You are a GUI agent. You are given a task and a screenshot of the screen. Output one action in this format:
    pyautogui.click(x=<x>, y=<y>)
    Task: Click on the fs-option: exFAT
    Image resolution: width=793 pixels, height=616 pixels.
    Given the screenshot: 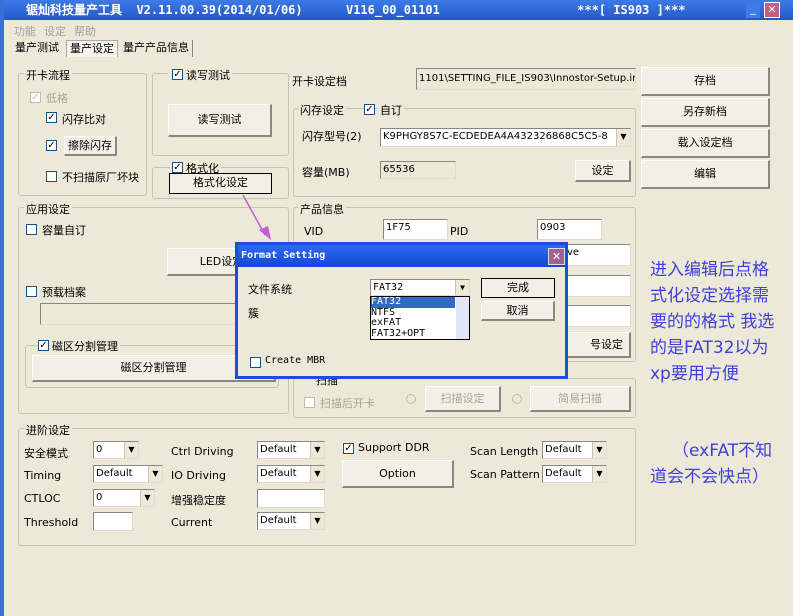 What is the action you would take?
    pyautogui.click(x=420, y=323)
    